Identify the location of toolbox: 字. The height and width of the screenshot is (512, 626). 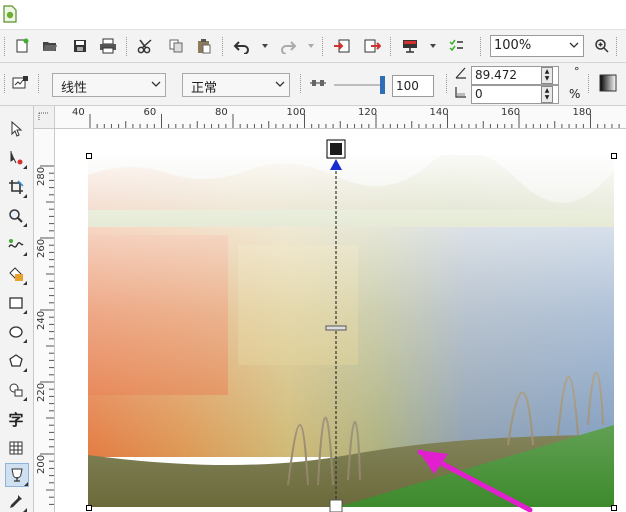
(17, 309).